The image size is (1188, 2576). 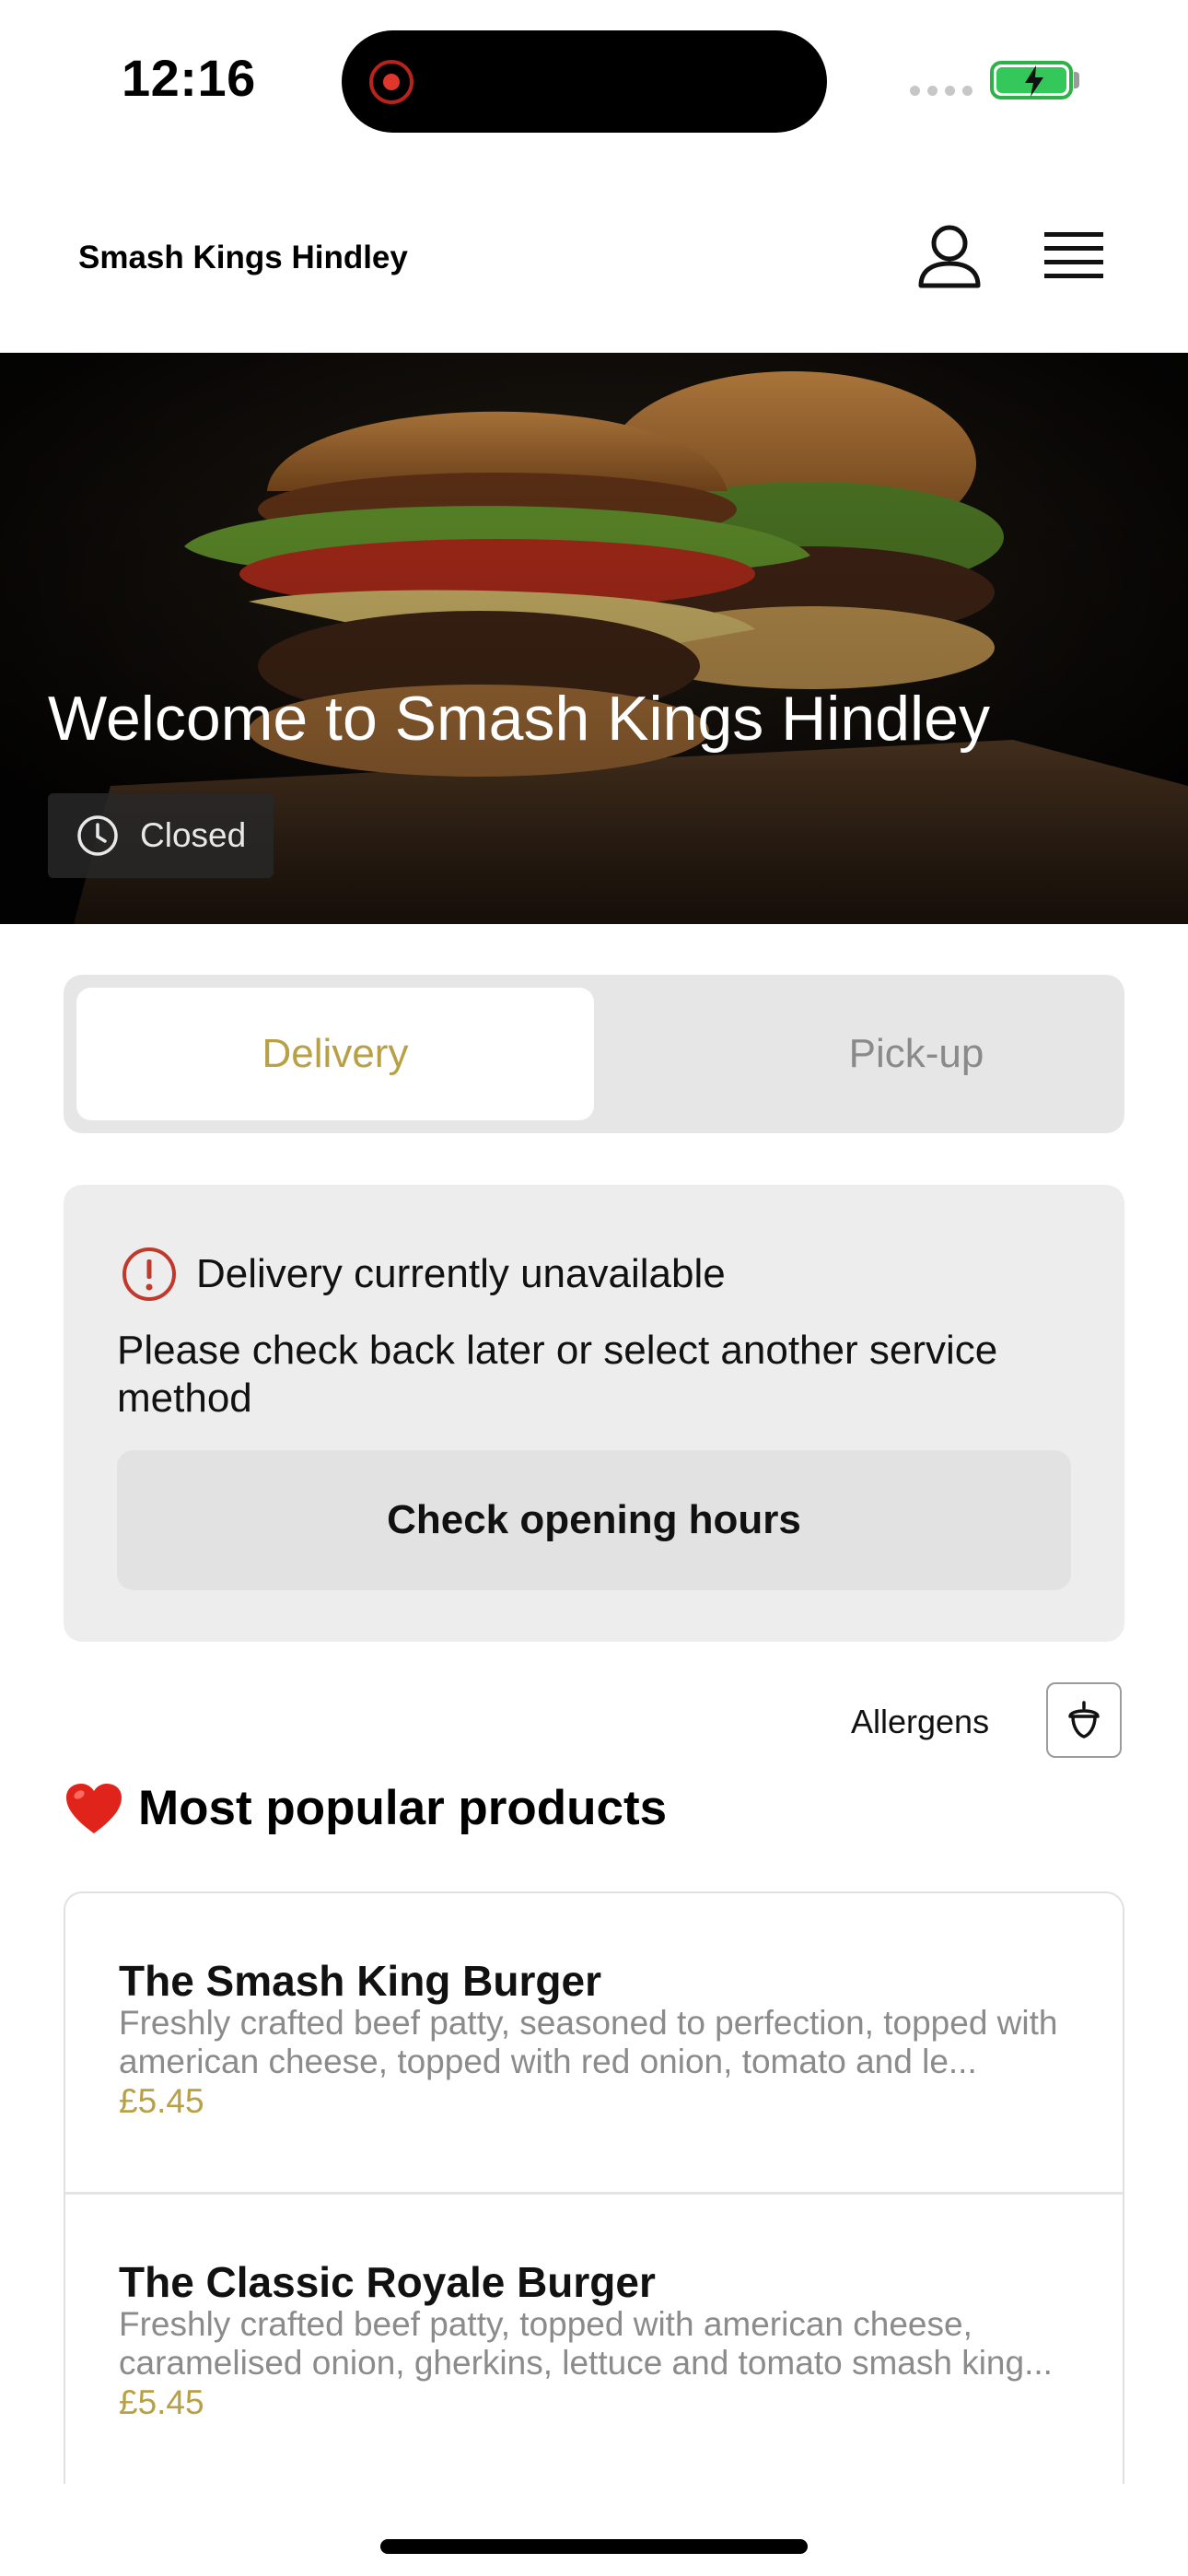 I want to click on service-method-toggle: Delivery Pick-up, so click(x=594, y=1054).